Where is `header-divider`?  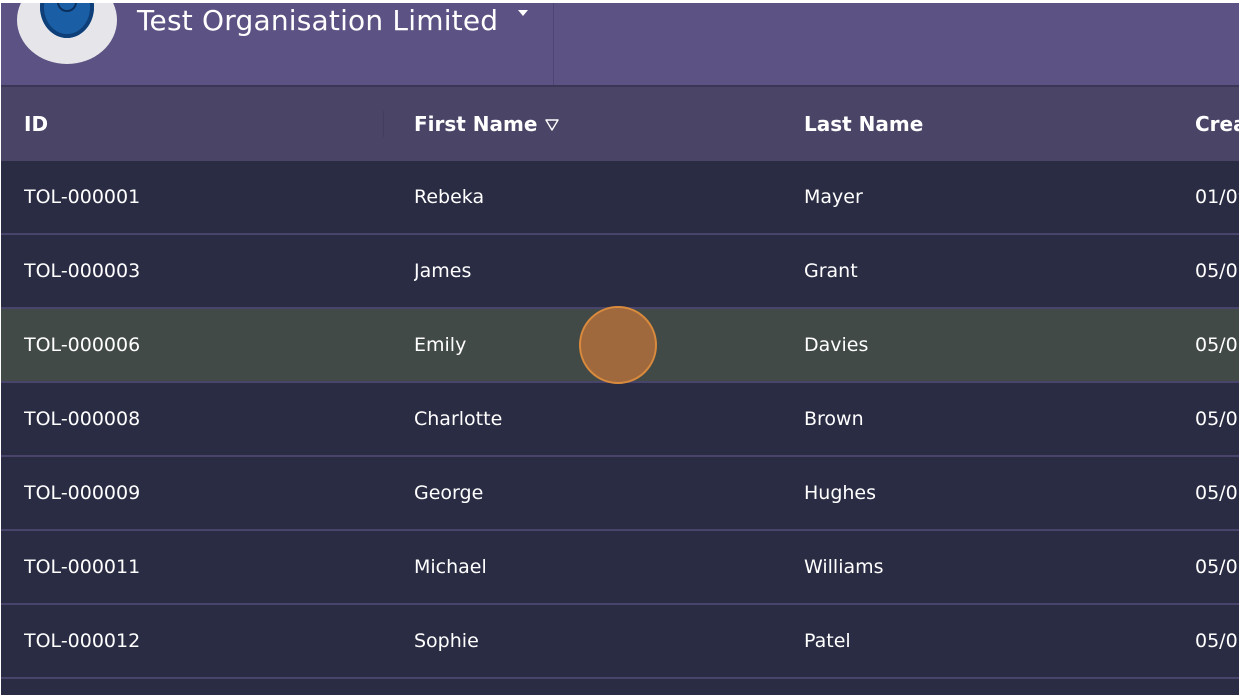 header-divider is located at coordinates (553, 44).